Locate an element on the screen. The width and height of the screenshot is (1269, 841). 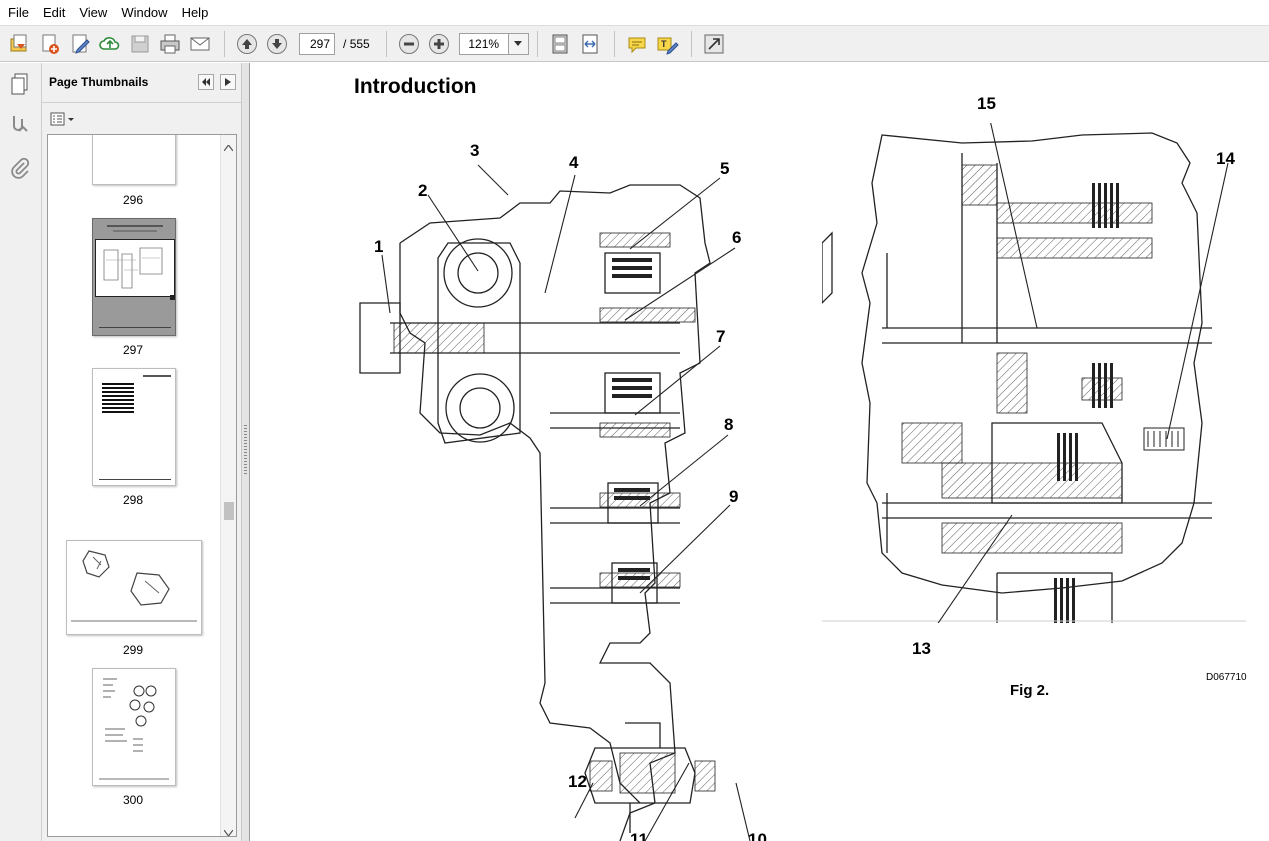
callout-5: 5 is located at coordinates (725, 168).